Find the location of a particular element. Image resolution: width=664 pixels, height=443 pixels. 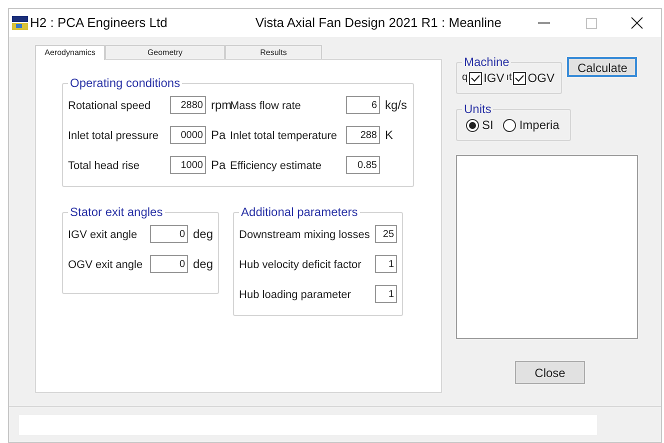

tab: Results is located at coordinates (273, 52).